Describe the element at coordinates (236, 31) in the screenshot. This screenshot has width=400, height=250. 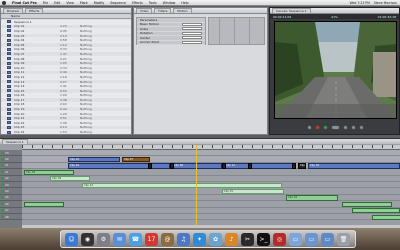
I see `keyframe-graph` at that location.